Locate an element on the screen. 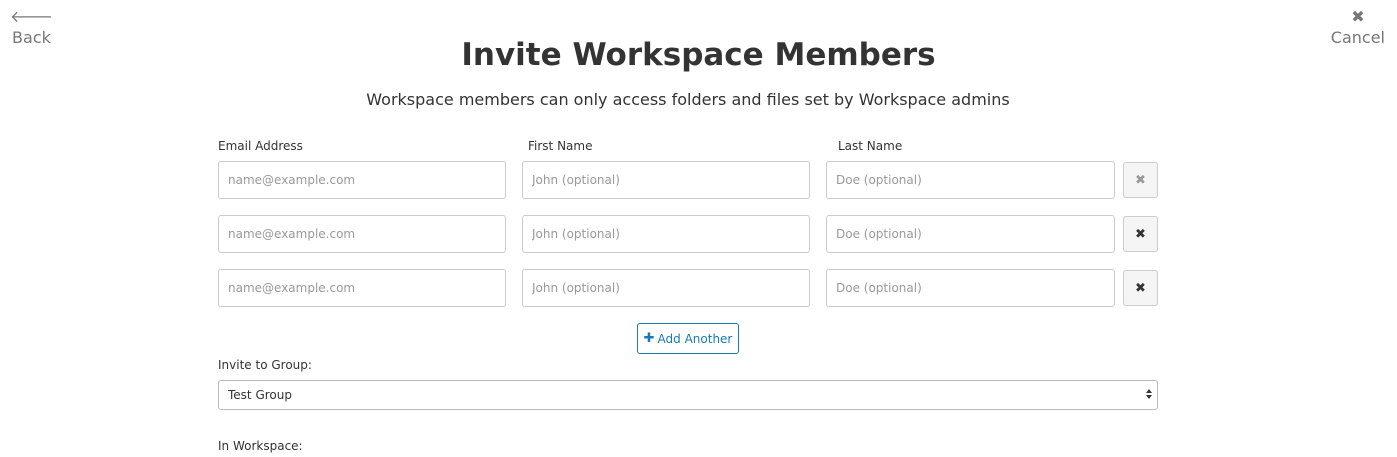  invite-to-group-label: Invite to Group: is located at coordinates (265, 365).